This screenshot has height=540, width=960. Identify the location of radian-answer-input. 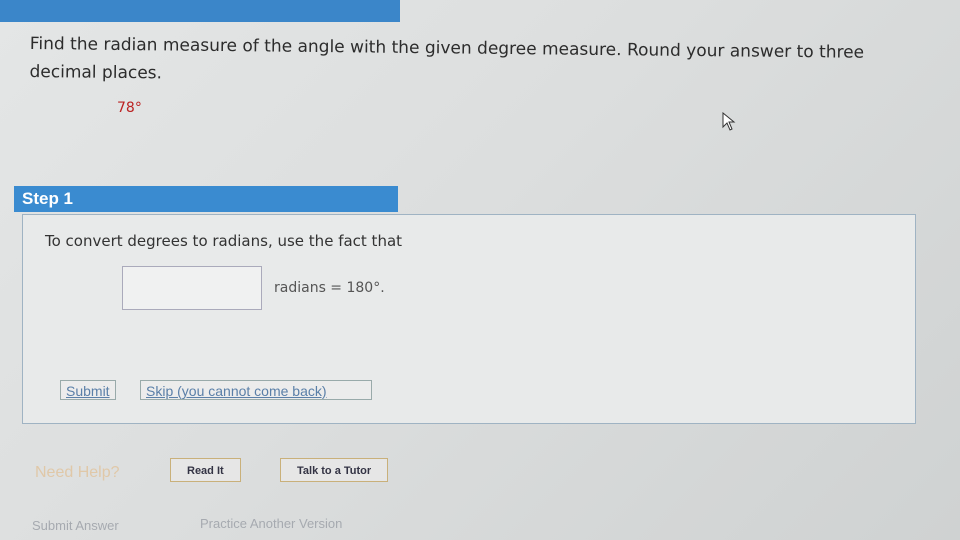
(192, 288).